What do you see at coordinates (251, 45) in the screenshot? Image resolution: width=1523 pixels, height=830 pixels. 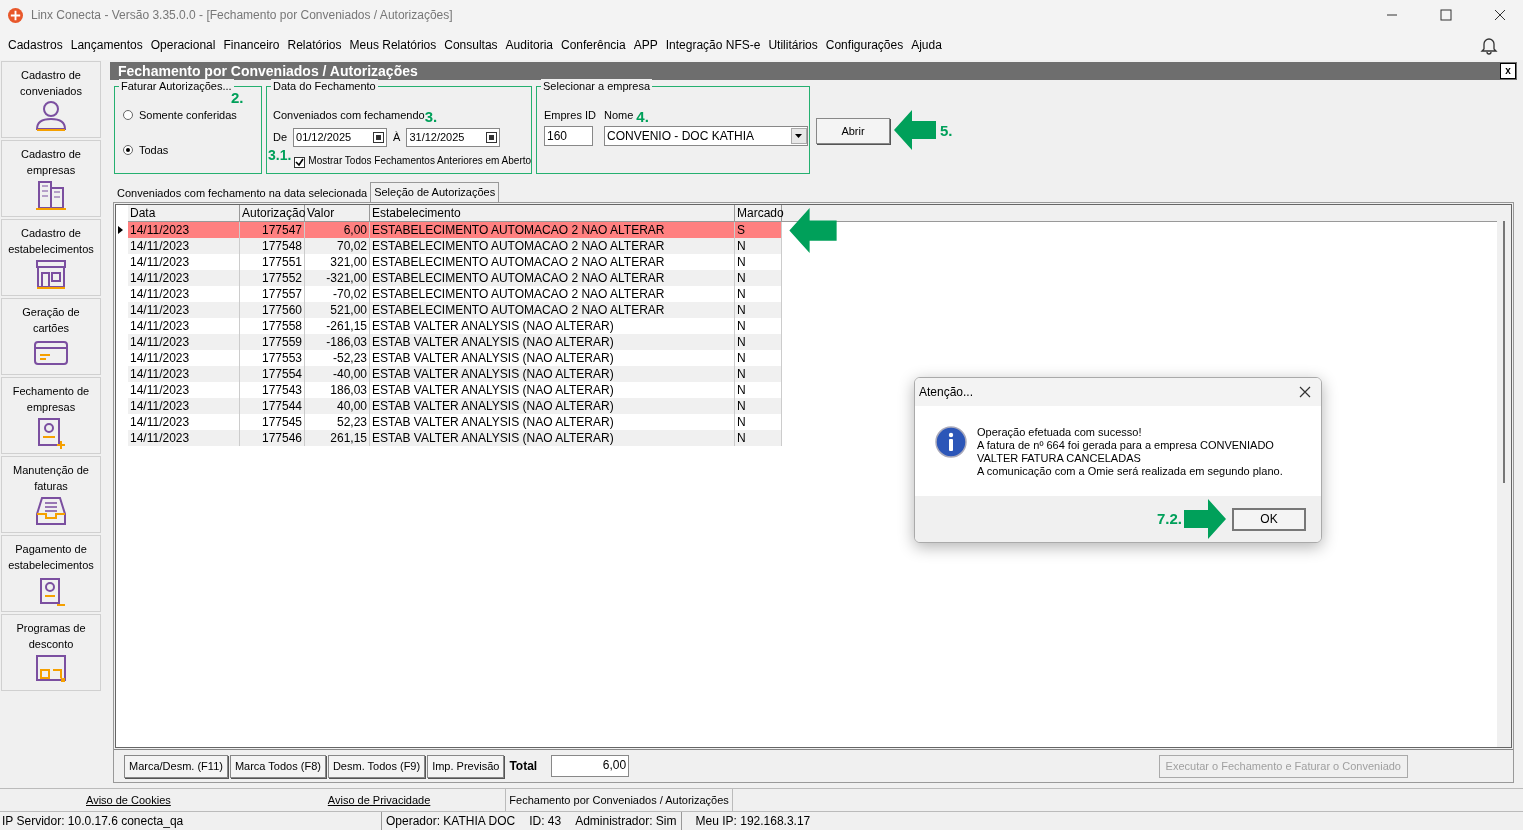 I see `menu-item: Financeiro` at bounding box center [251, 45].